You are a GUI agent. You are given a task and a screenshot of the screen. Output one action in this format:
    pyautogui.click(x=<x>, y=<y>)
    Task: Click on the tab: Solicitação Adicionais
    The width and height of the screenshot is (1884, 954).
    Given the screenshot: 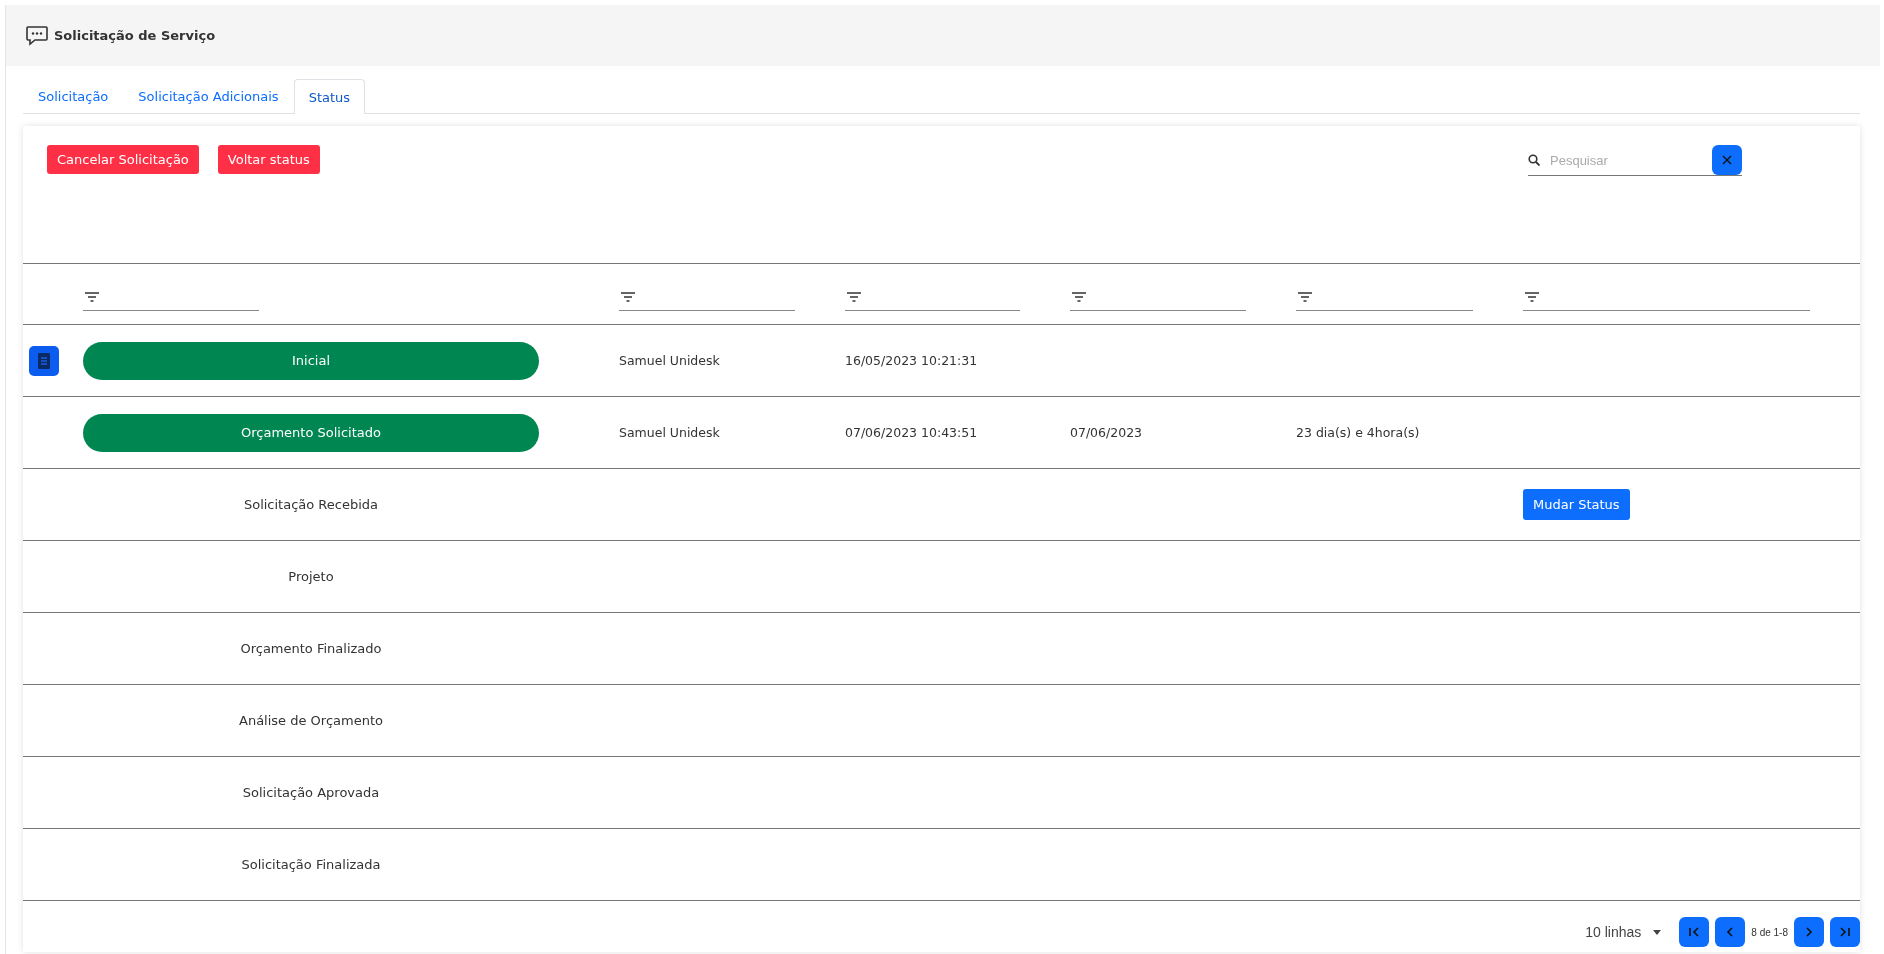 What is the action you would take?
    pyautogui.click(x=208, y=96)
    